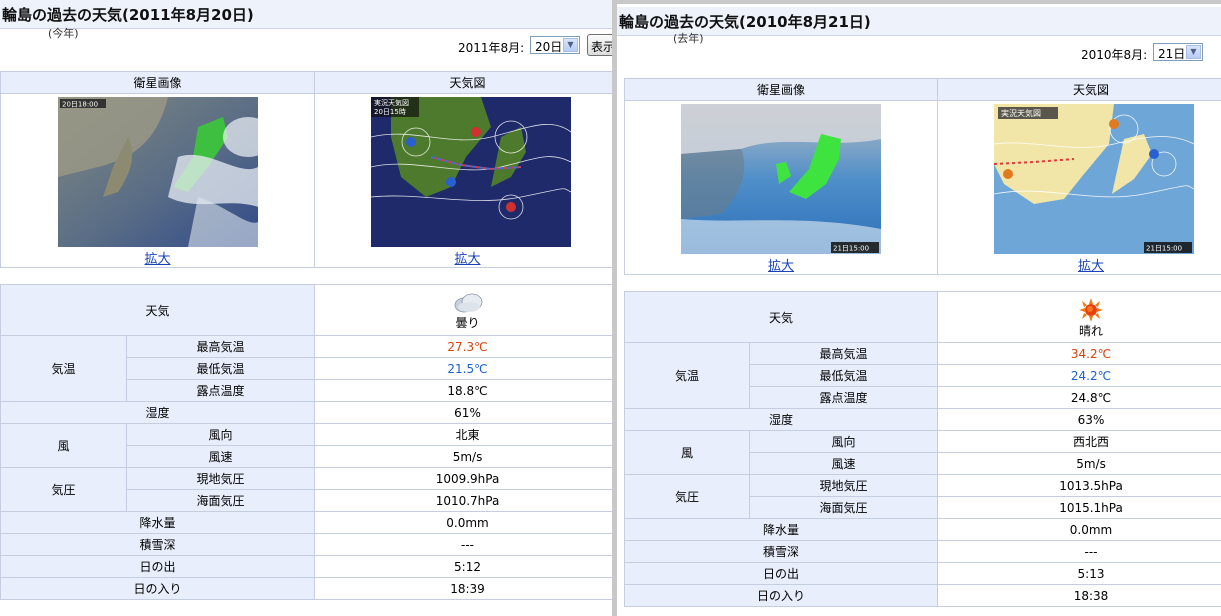 The height and width of the screenshot is (616, 1221). I want to click on humidity-value: 61%, so click(463, 412).